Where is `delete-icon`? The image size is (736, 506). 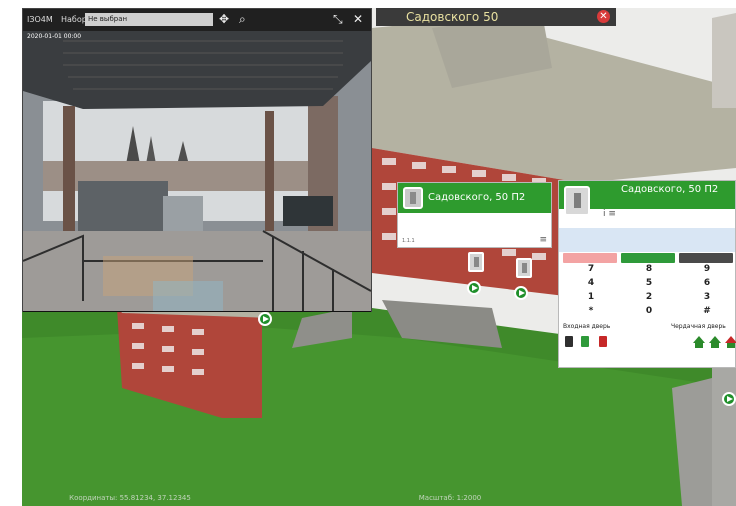
delete-icon is located at coordinates (590, 258).